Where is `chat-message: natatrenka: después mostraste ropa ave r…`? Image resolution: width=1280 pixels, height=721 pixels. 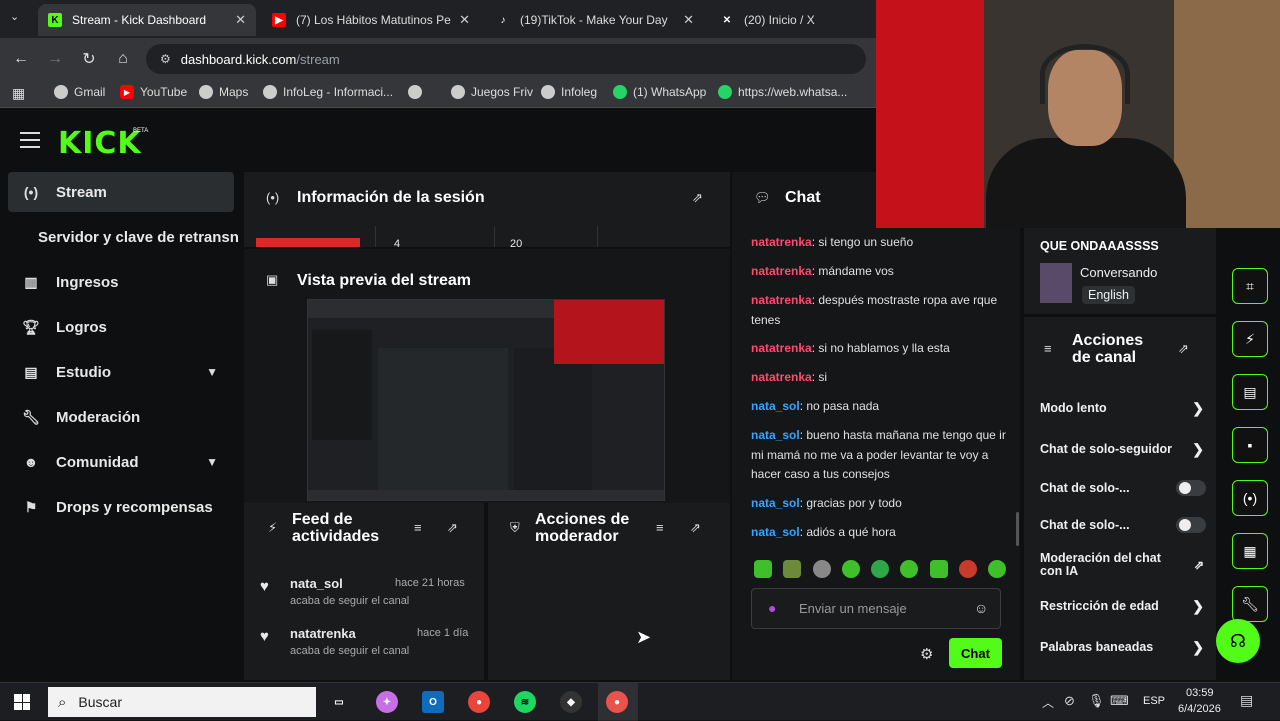
chat-message: natatrenka: después mostraste ropa ave r… is located at coordinates (874, 310).